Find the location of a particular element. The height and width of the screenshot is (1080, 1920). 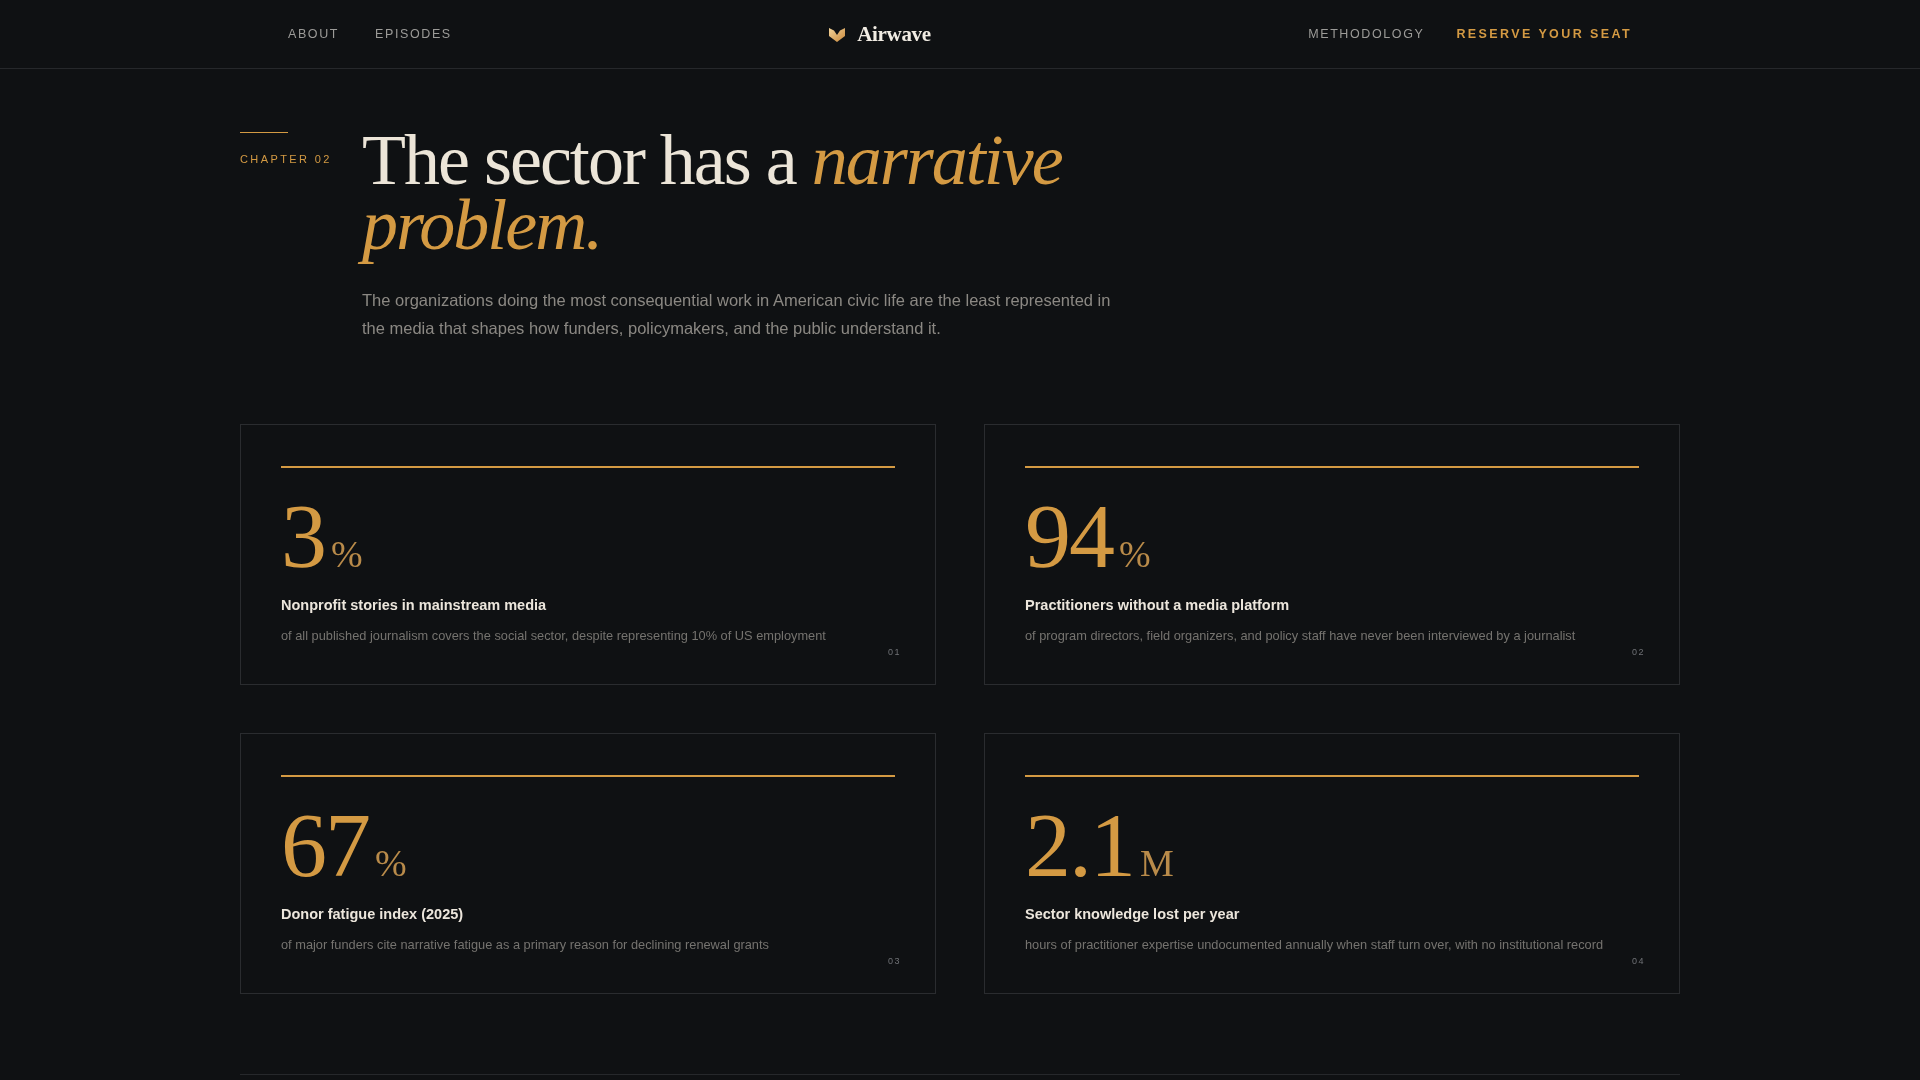

page-heading: The sector has a narrative problem. is located at coordinates (736, 196).